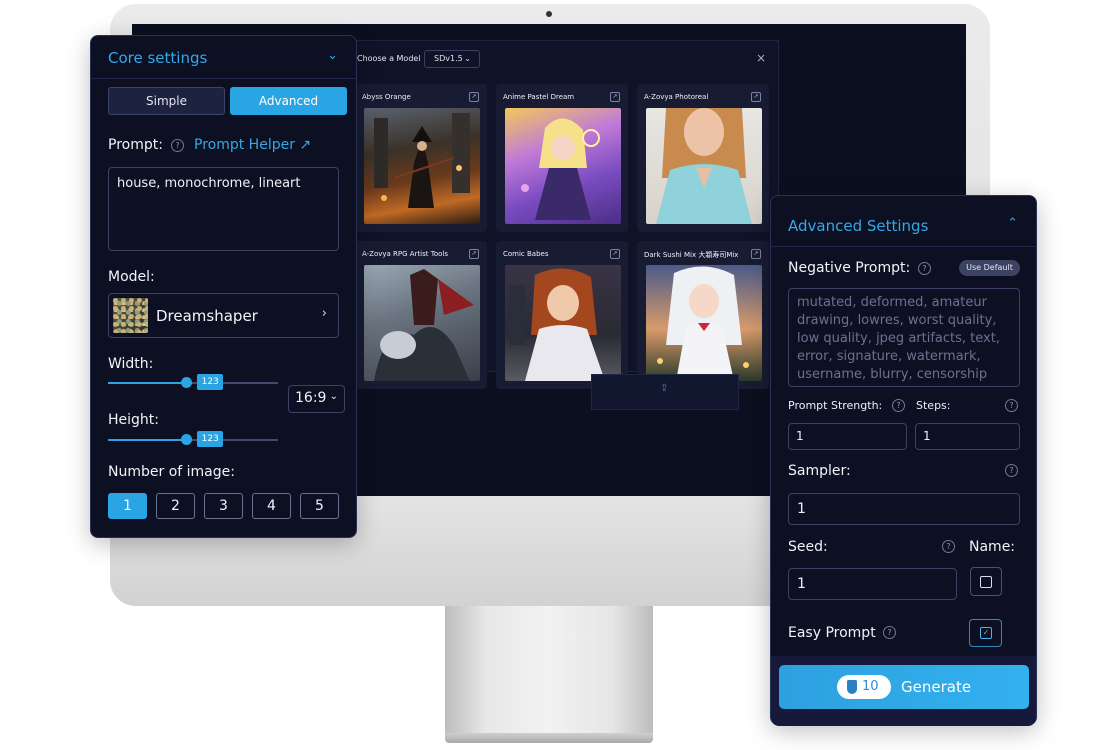  What do you see at coordinates (864, 687) in the screenshot?
I see `credits-badge: 10` at bounding box center [864, 687].